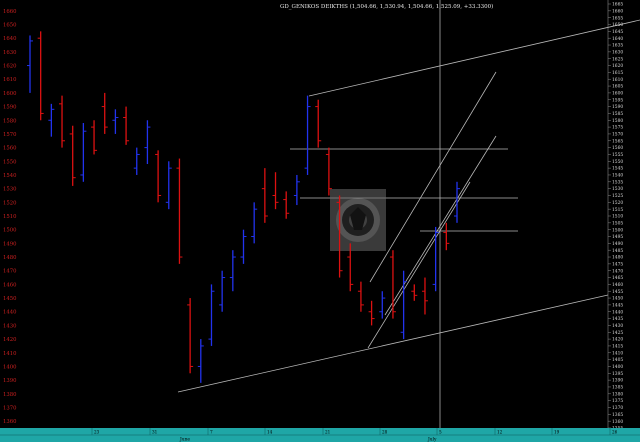 This screenshot has height=442, width=640. What do you see at coordinates (10, 244) in the screenshot?
I see `left-tick-label: 1490` at bounding box center [10, 244].